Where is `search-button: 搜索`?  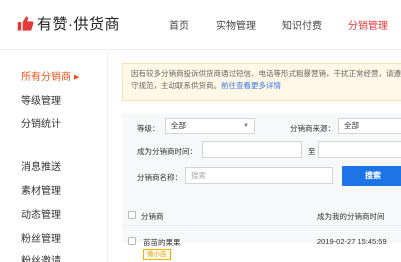 search-button: 搜索 is located at coordinates (371, 176).